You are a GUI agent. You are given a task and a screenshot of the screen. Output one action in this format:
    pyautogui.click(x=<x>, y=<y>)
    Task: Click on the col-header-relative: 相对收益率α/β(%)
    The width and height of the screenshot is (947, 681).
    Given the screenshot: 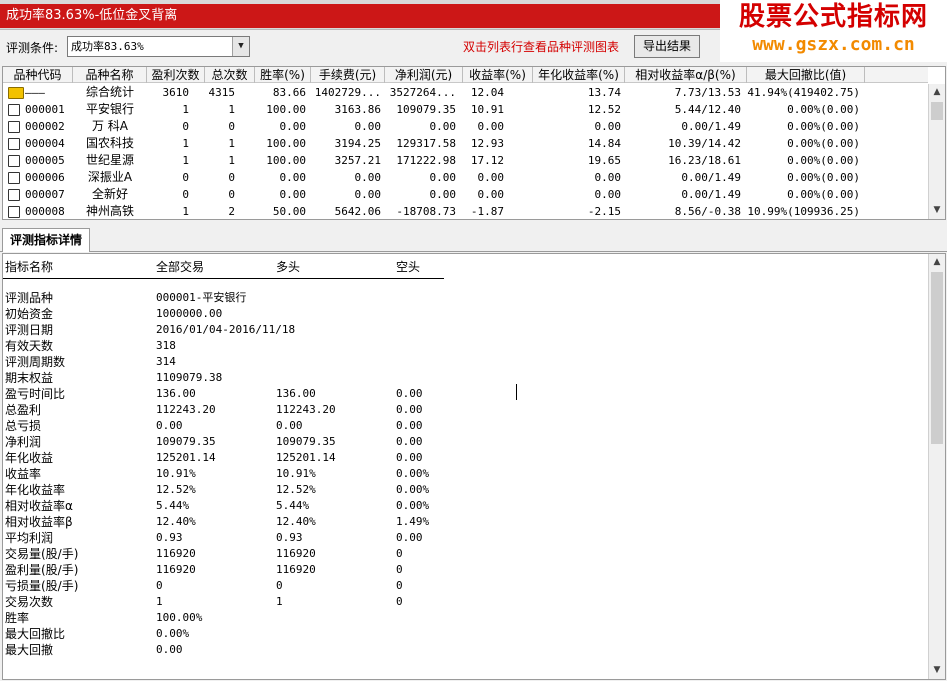 What is the action you would take?
    pyautogui.click(x=686, y=75)
    